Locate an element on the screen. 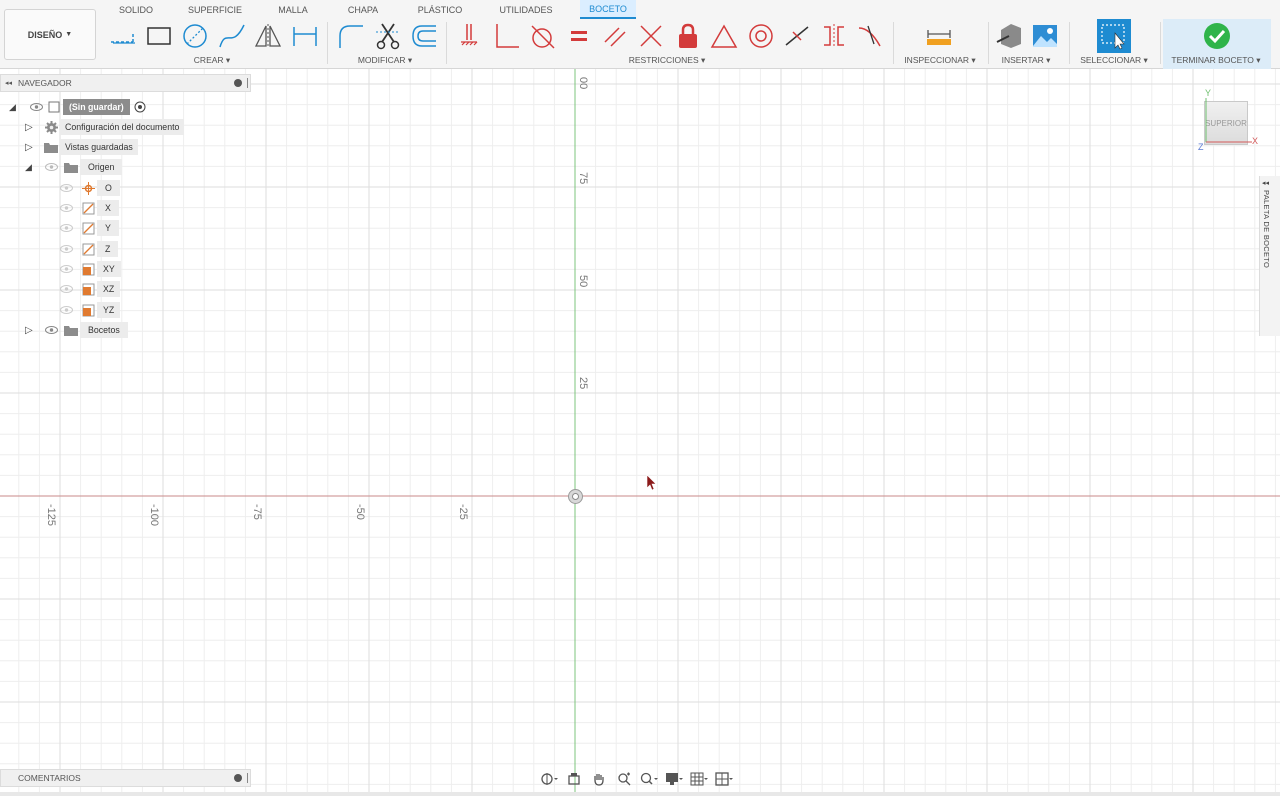  modificar-menu: MODIFICAR ▾ is located at coordinates (385, 61).